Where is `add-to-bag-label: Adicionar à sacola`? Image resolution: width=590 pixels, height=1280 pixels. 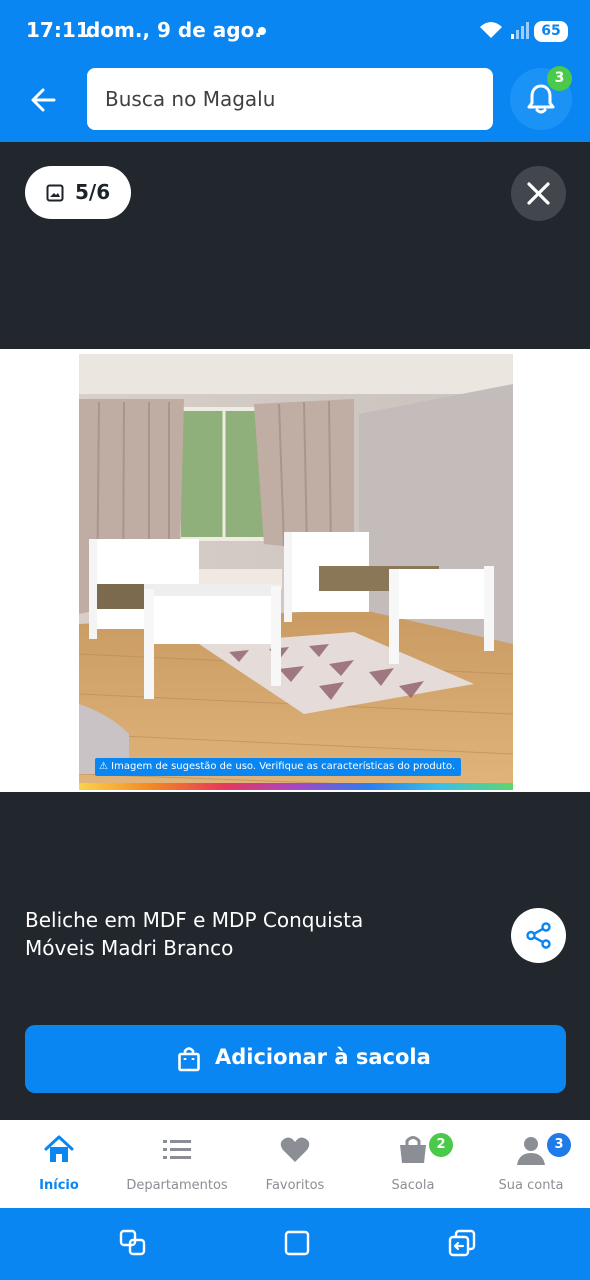 add-to-bag-label: Adicionar à sacola is located at coordinates (323, 1057).